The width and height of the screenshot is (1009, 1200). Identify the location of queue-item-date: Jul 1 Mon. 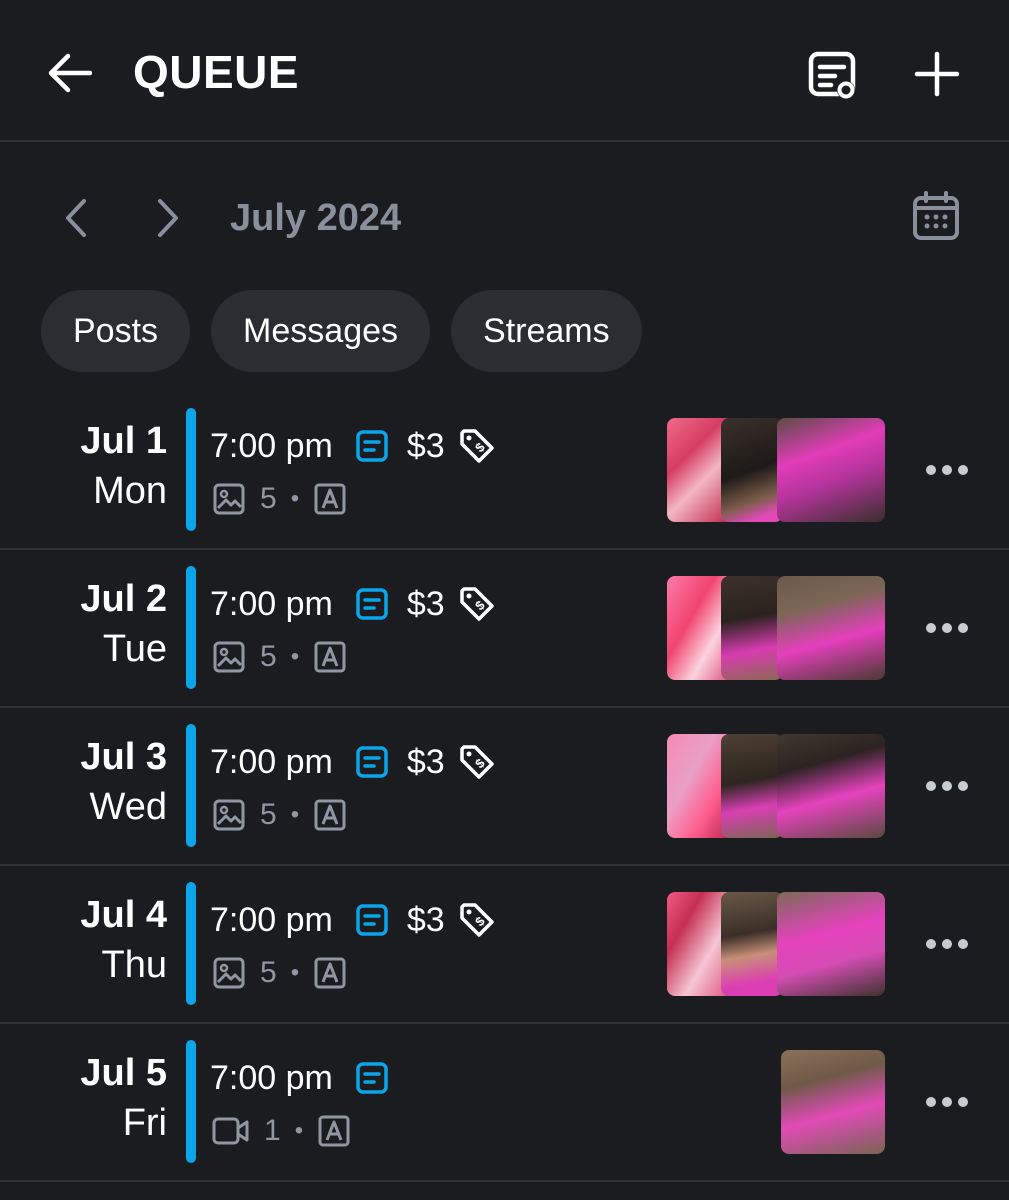
(123, 468).